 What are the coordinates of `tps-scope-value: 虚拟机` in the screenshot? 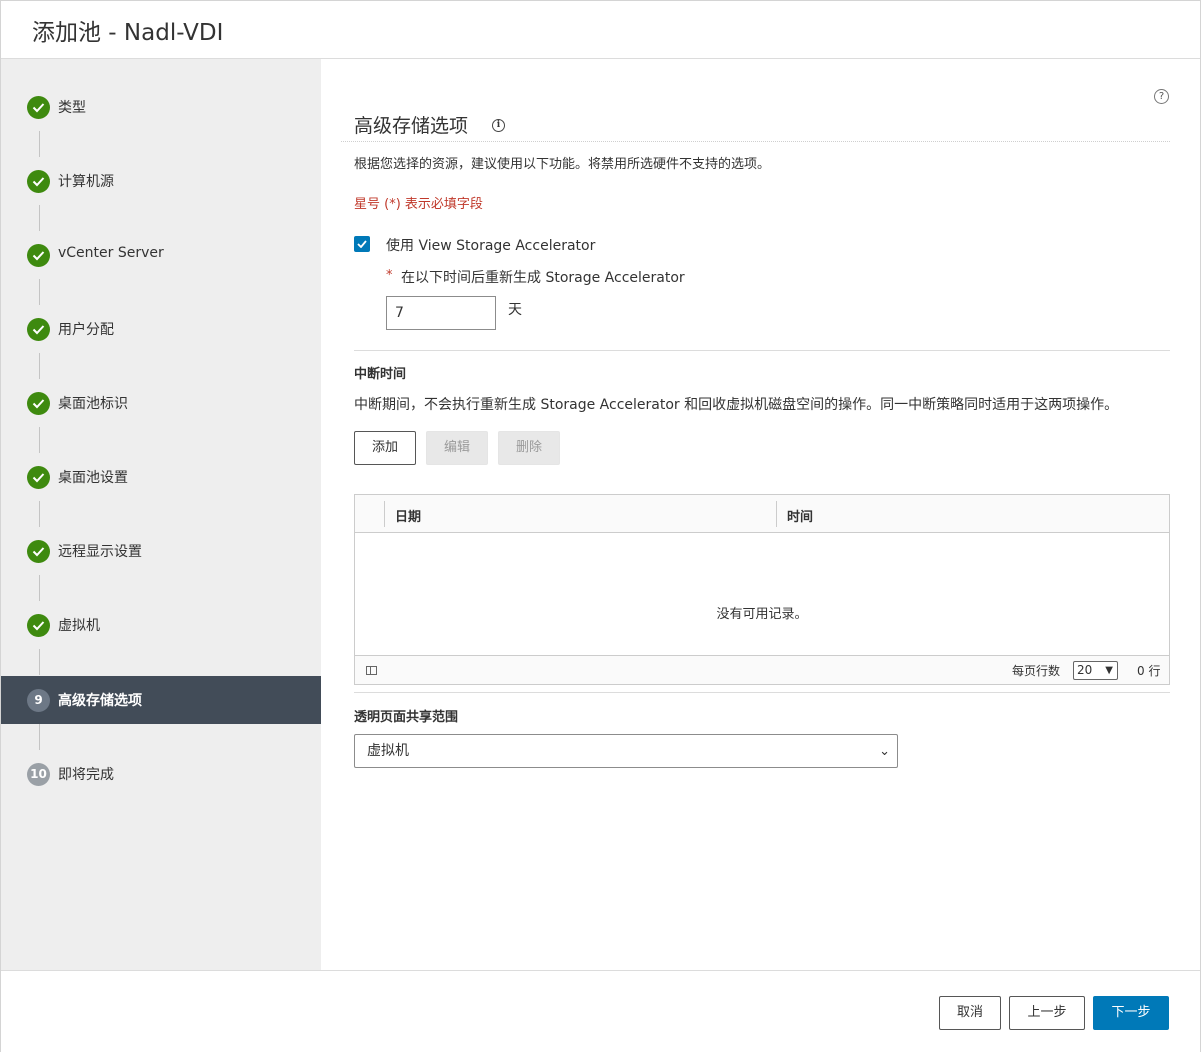 It's located at (388, 751).